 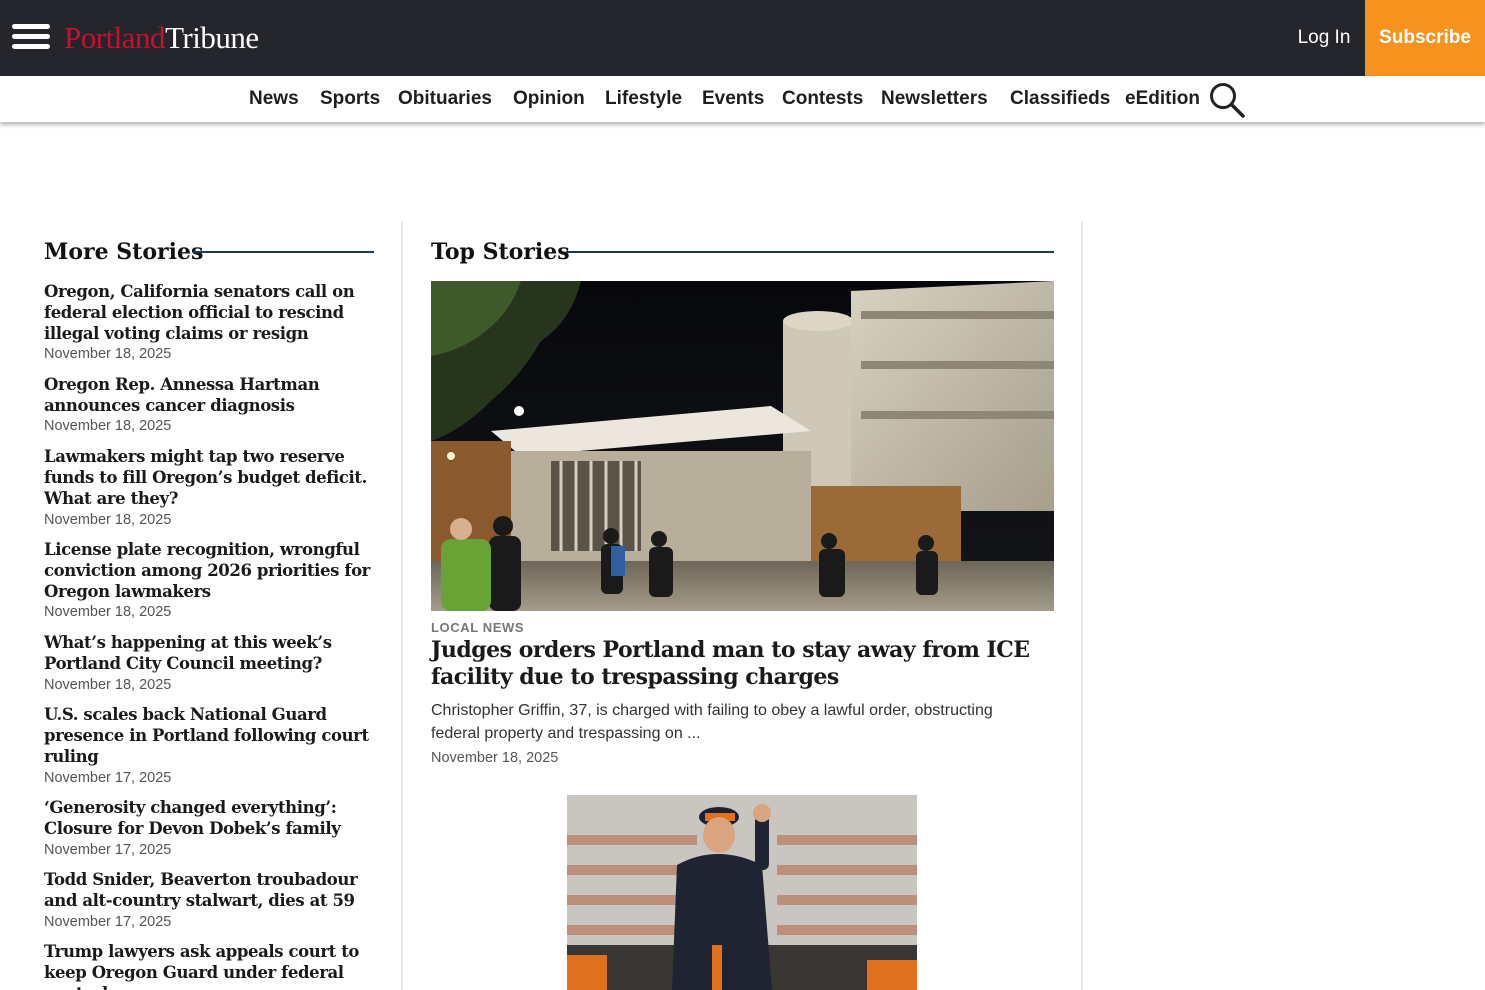 I want to click on nav-item-sports: Sports, so click(x=350, y=99).